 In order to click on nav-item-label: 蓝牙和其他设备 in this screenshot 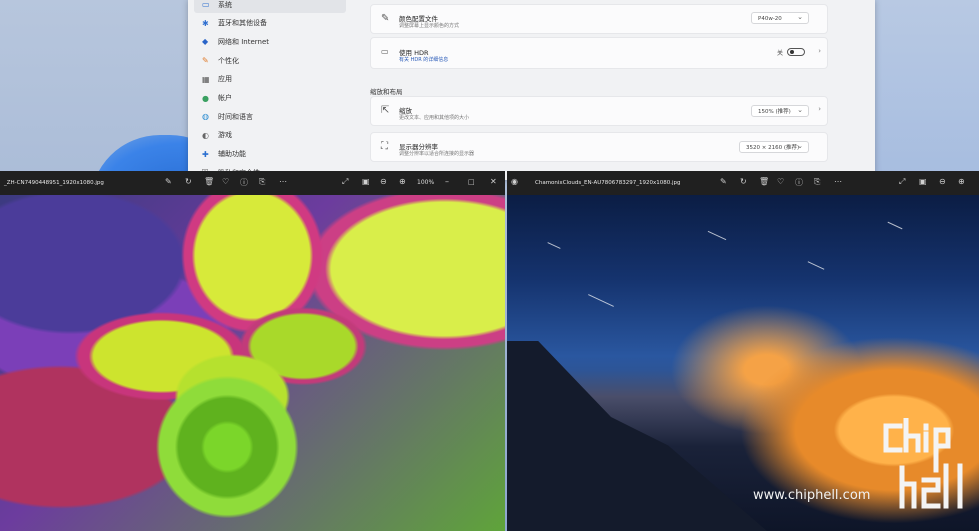, I will do `click(242, 23)`.